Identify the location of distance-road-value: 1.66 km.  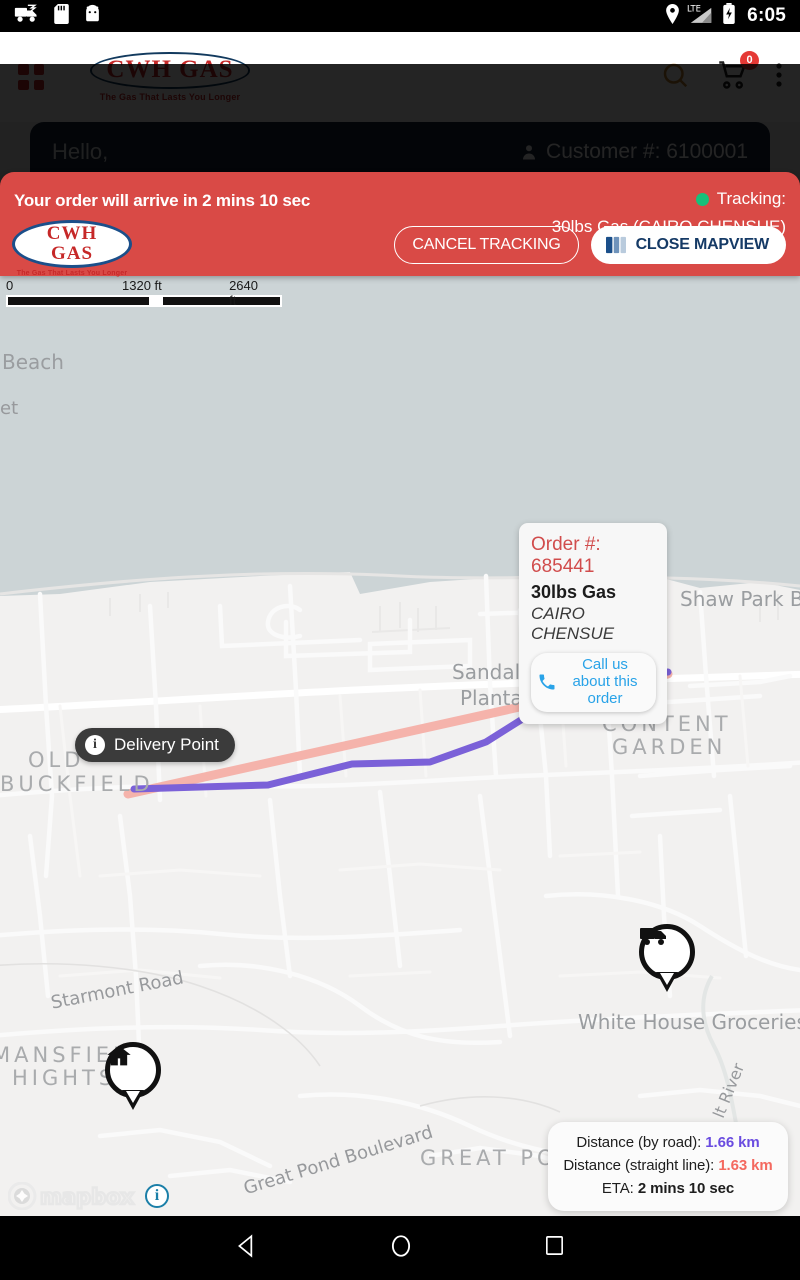
(732, 1142).